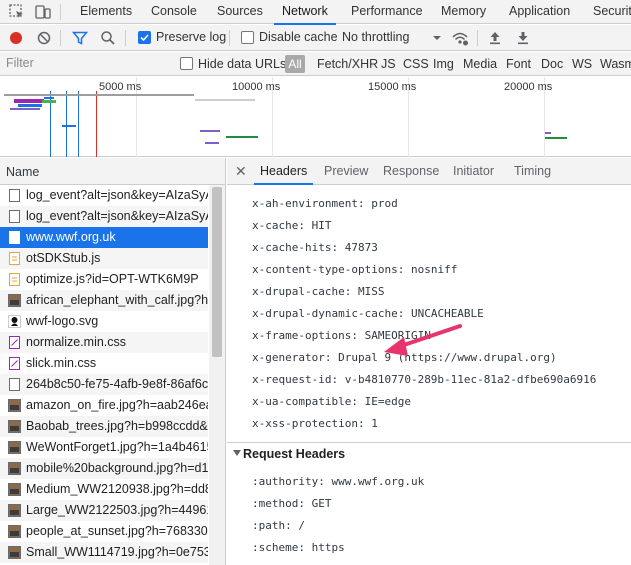 The width and height of the screenshot is (631, 565). Describe the element at coordinates (328, 313) in the screenshot. I see `header-name: x-drupal-dynamic-cache:` at that location.